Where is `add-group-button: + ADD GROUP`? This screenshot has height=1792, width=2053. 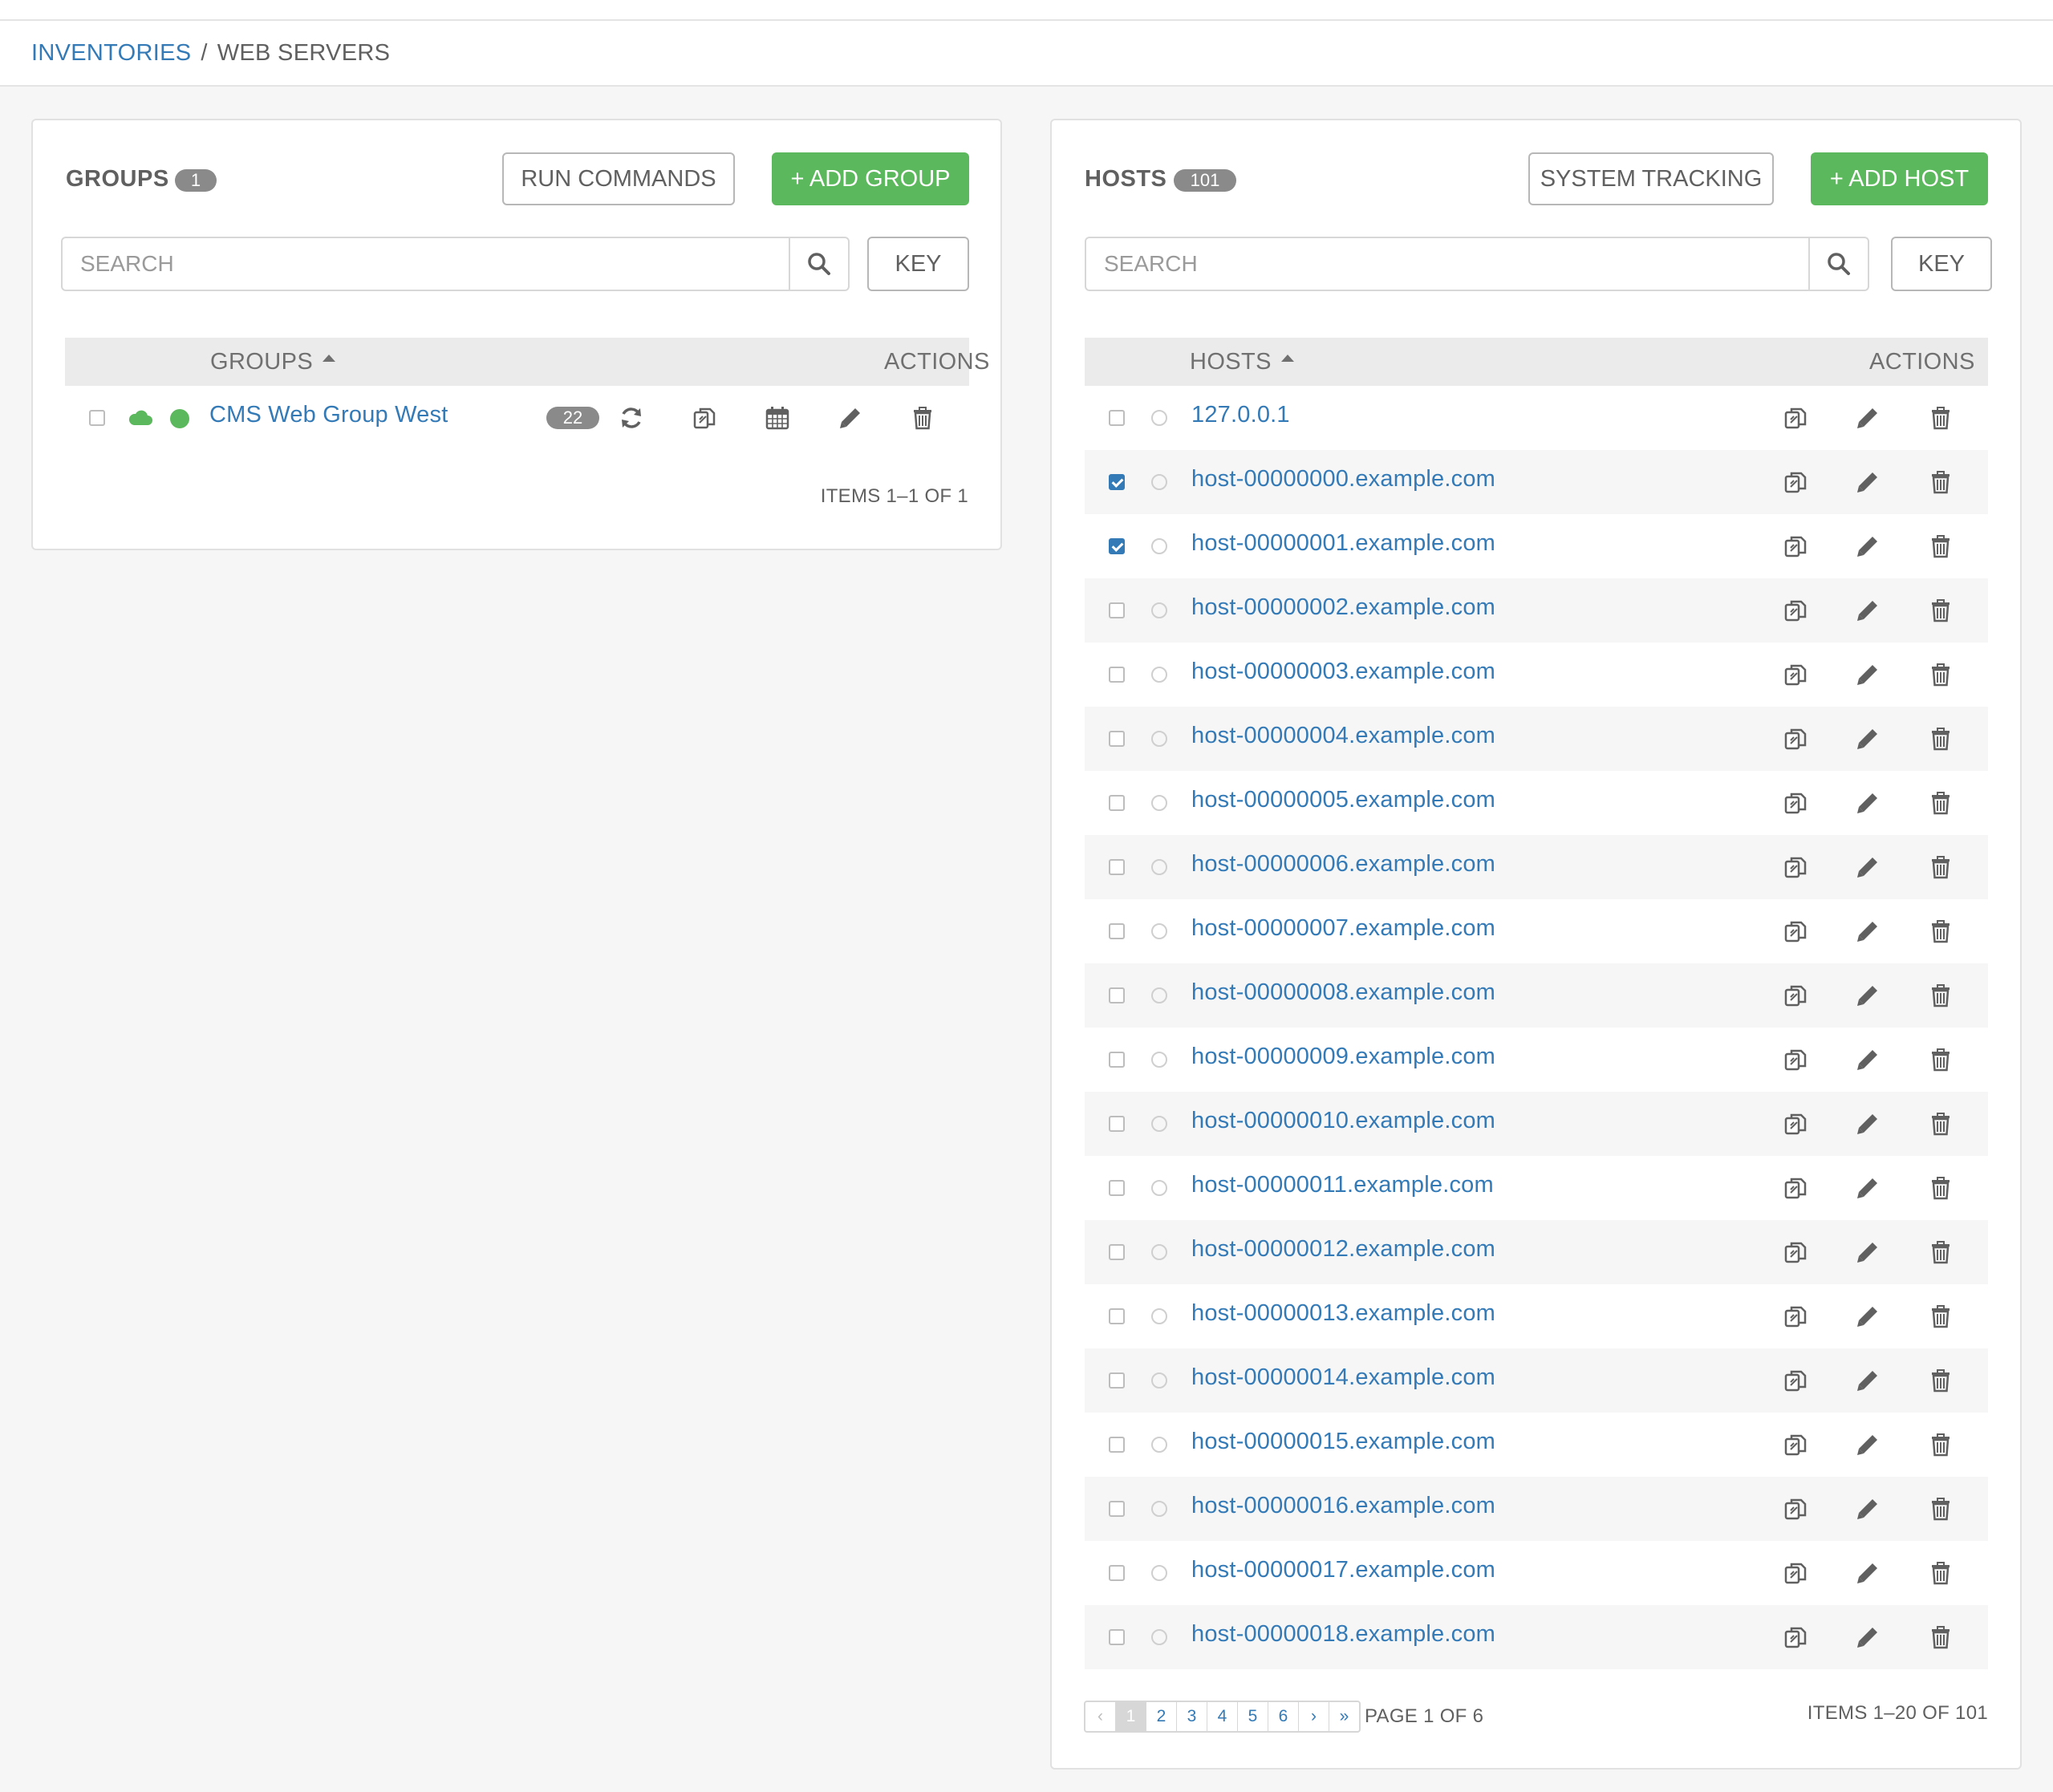
add-group-button: + ADD GROUP is located at coordinates (870, 179).